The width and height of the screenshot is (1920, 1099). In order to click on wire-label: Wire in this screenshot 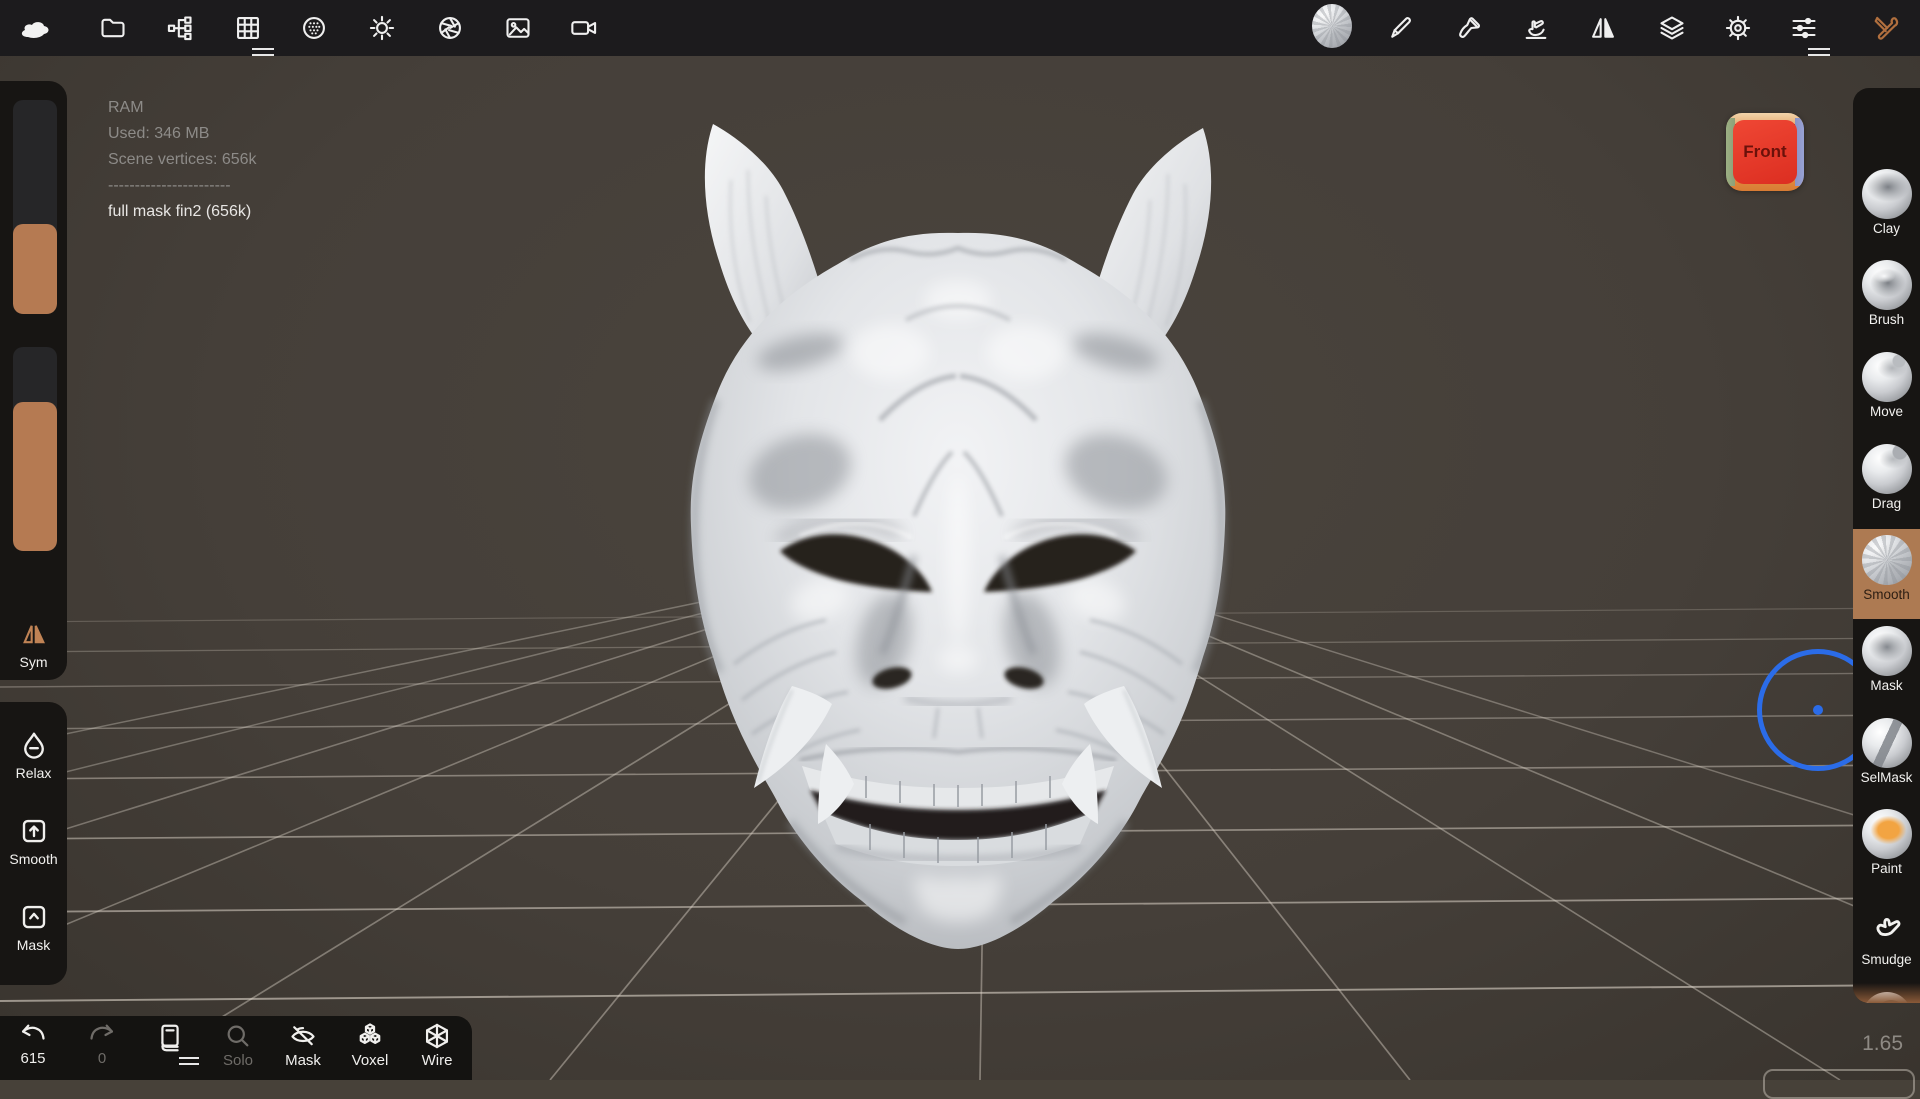, I will do `click(437, 1060)`.